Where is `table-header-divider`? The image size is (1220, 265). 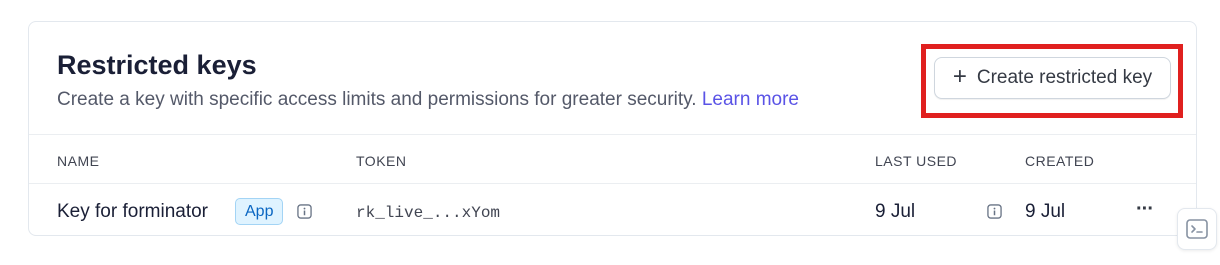 table-header-divider is located at coordinates (612, 183).